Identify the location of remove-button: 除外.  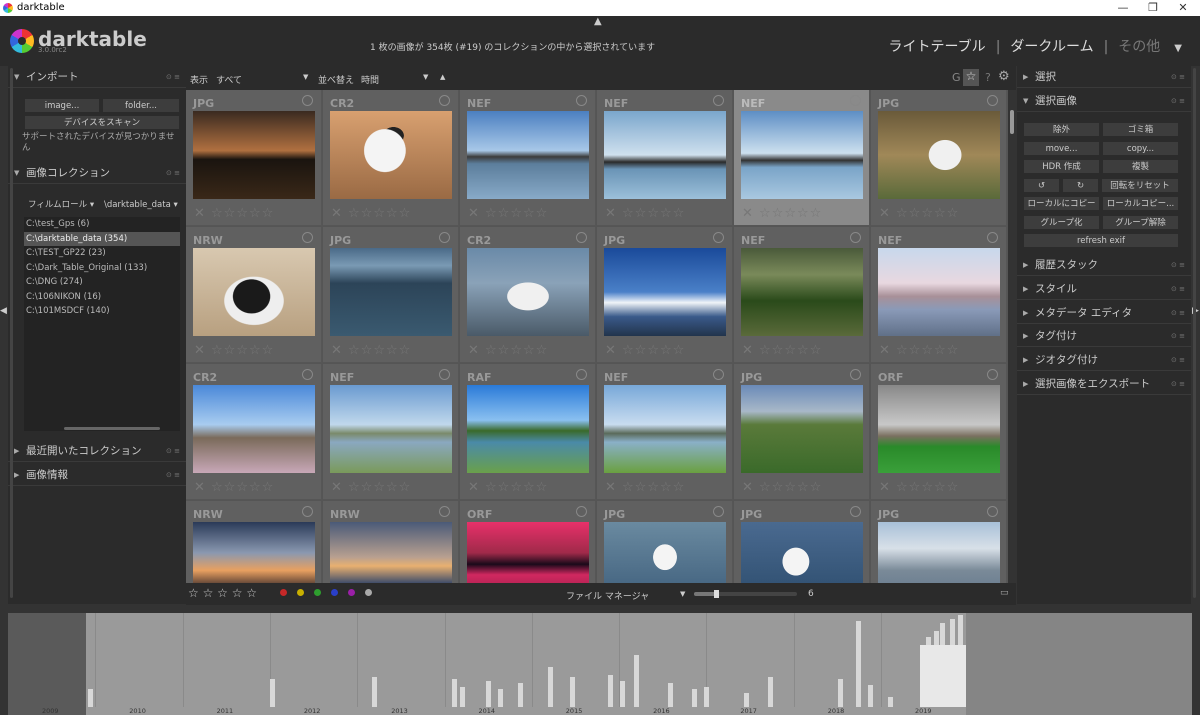
(1061, 129).